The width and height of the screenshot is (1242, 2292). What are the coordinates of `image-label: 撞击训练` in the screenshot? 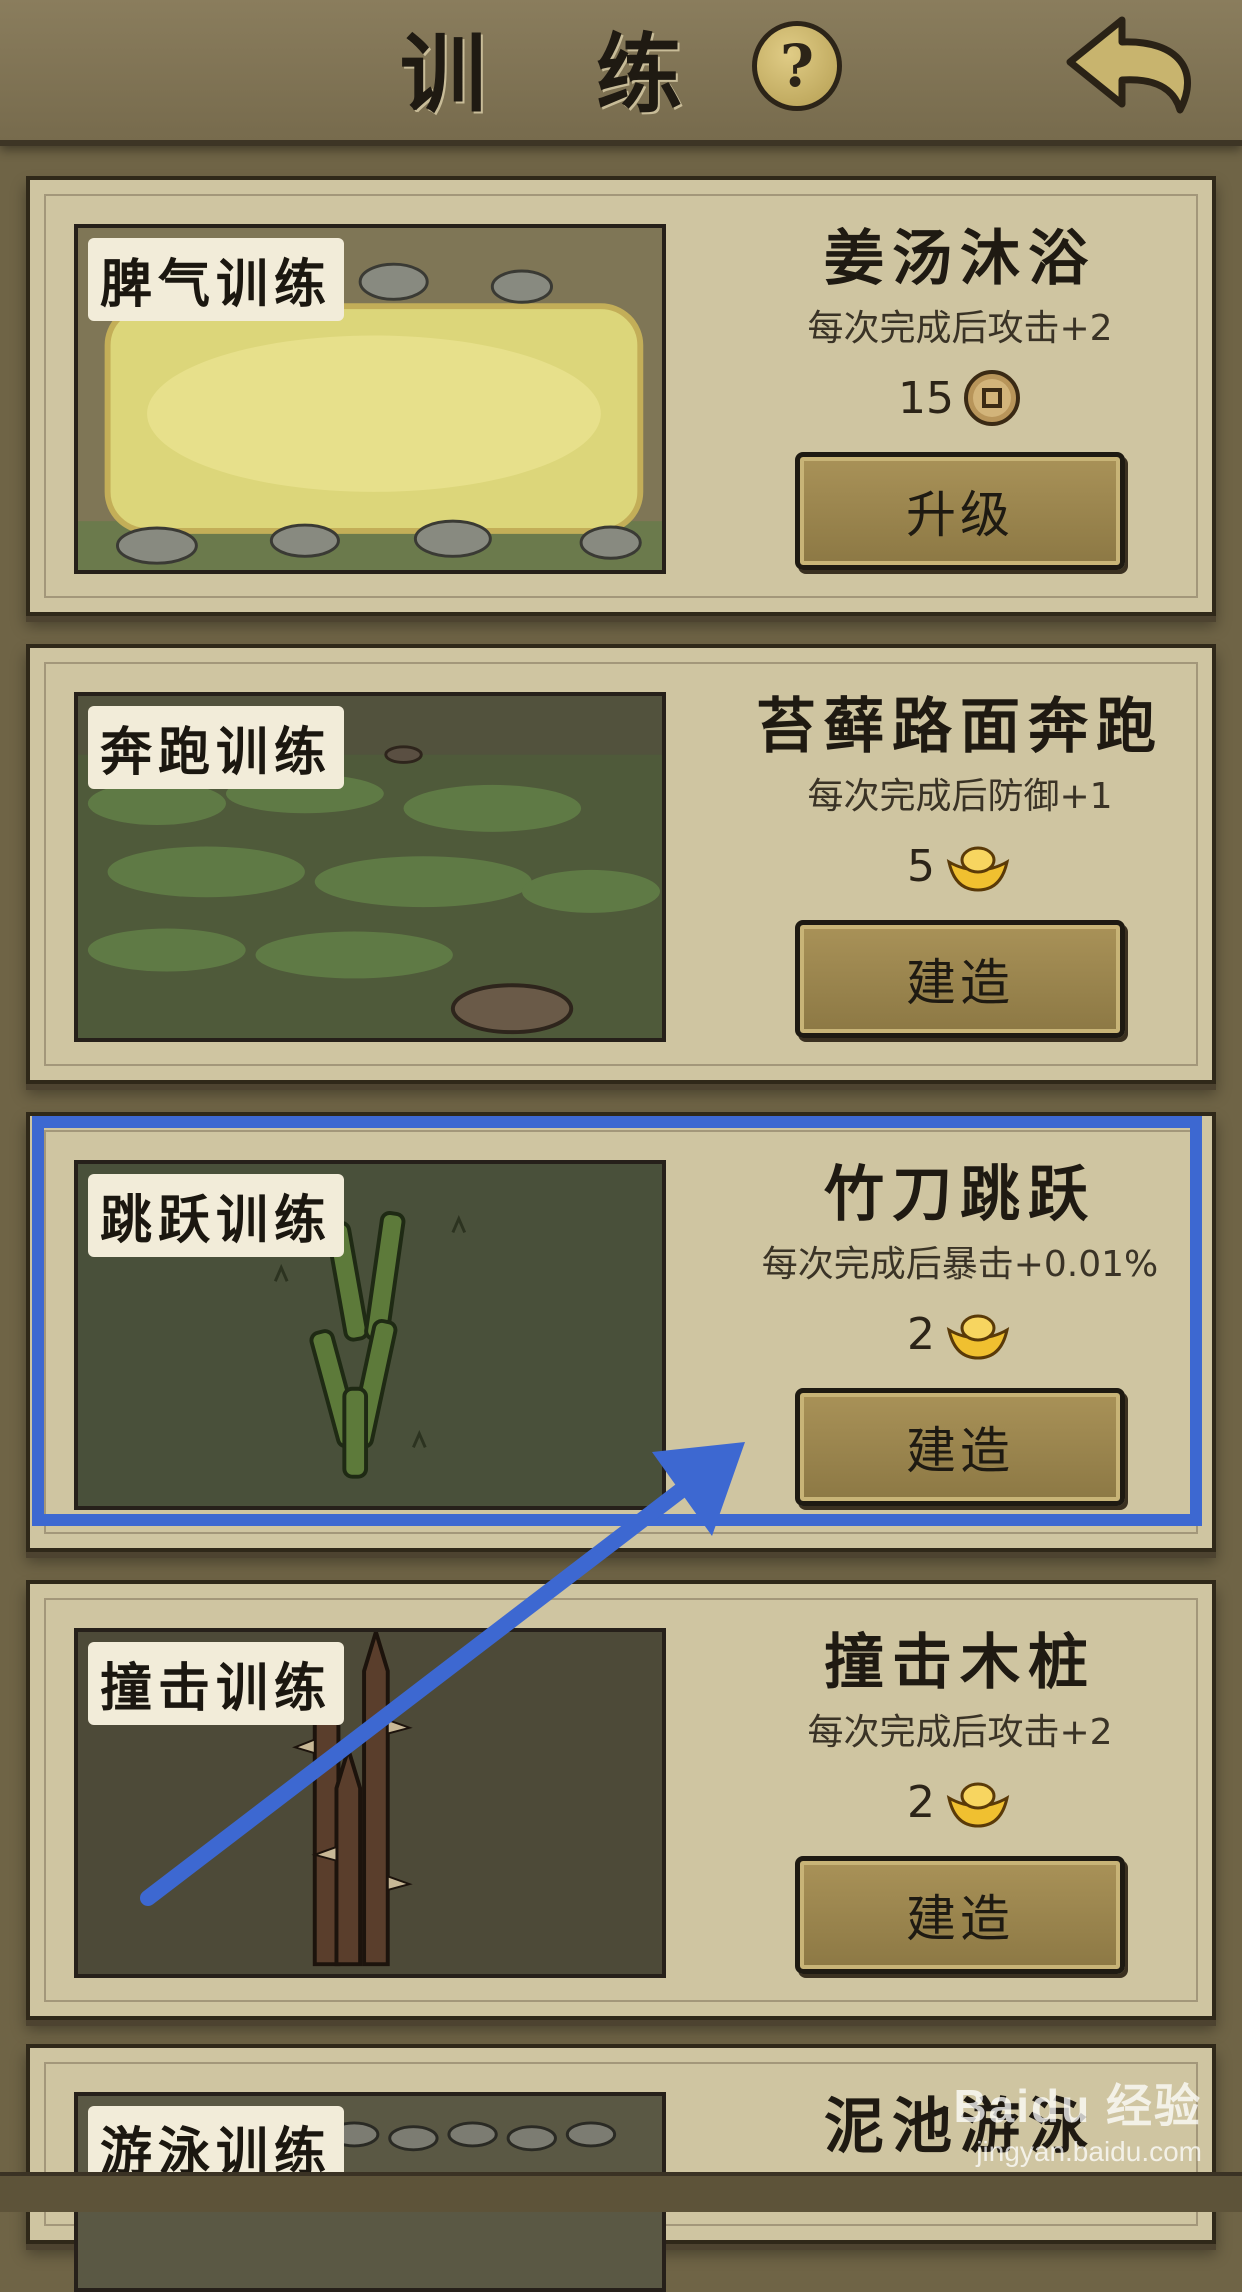 It's located at (216, 1683).